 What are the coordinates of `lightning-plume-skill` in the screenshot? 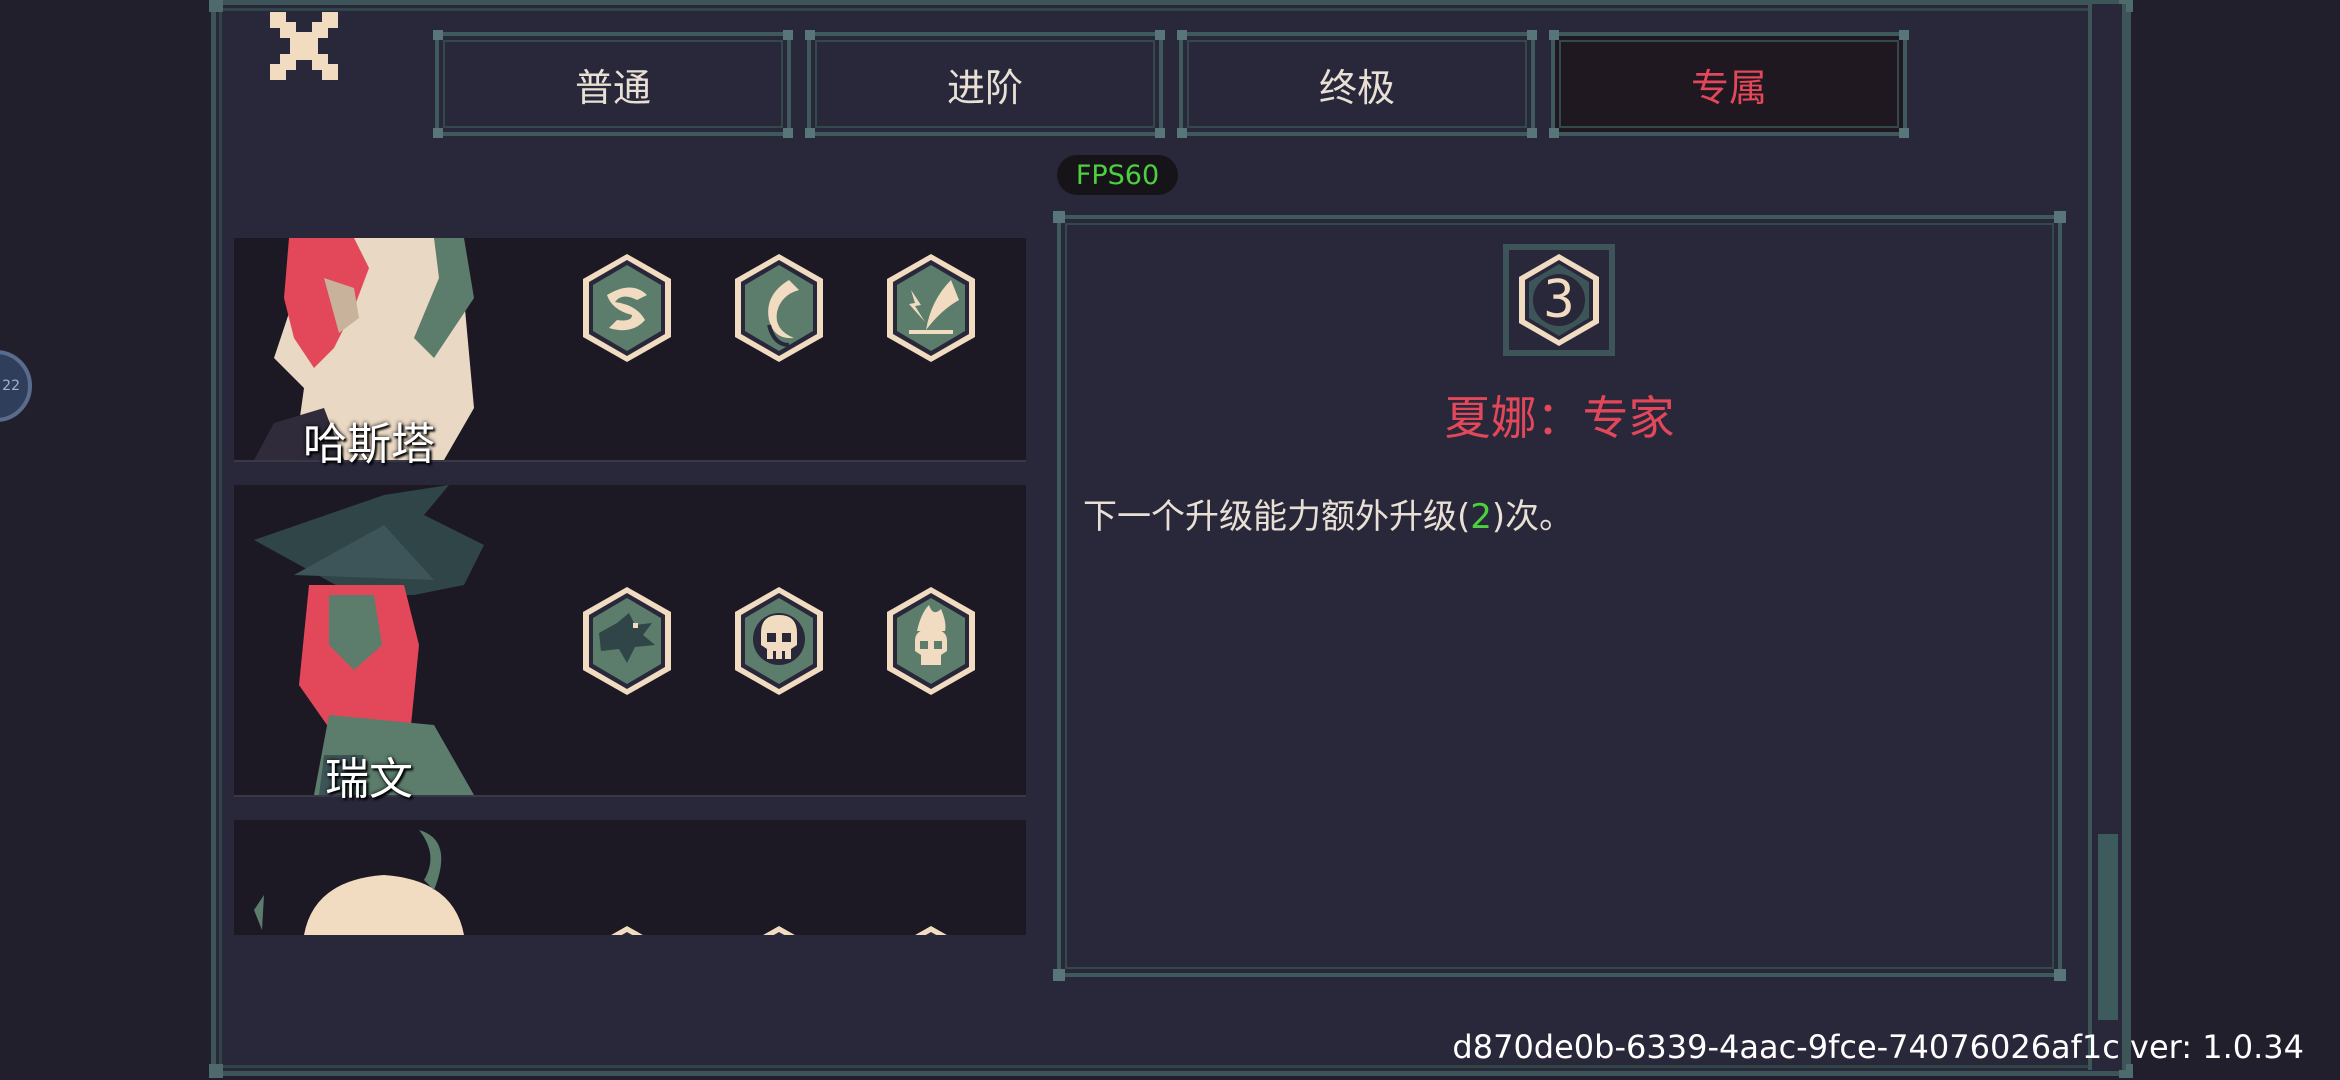 It's located at (931, 308).